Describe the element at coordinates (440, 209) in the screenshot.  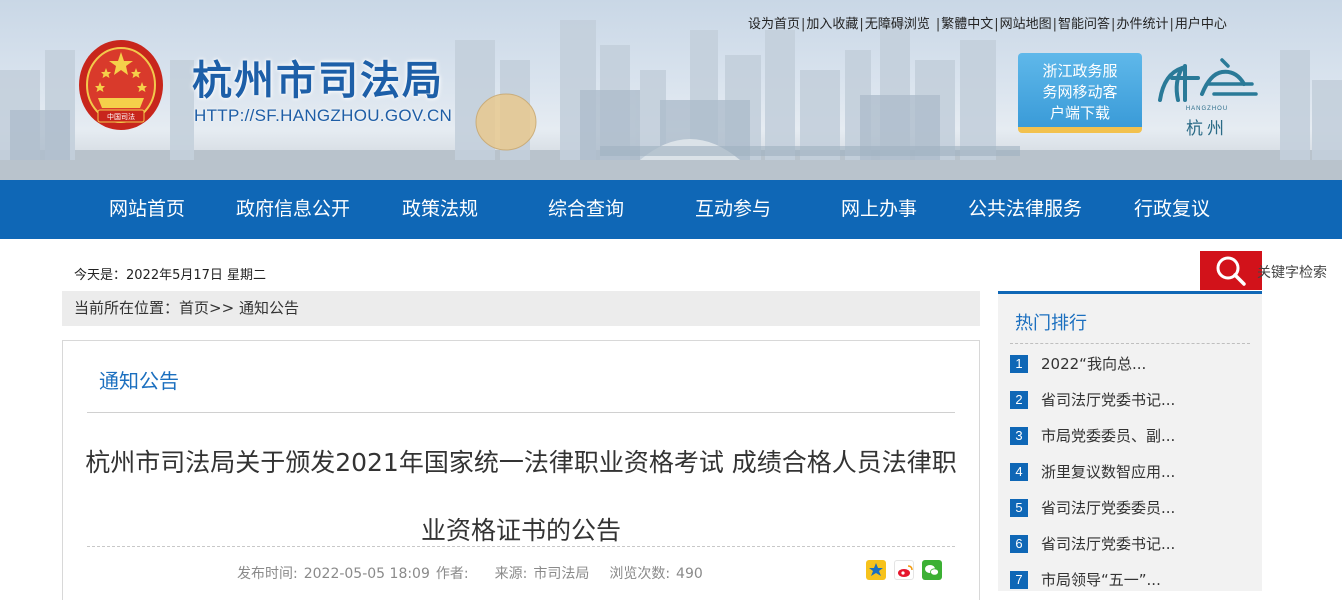
I see `nav-policies-regulations: 政策法规` at that location.